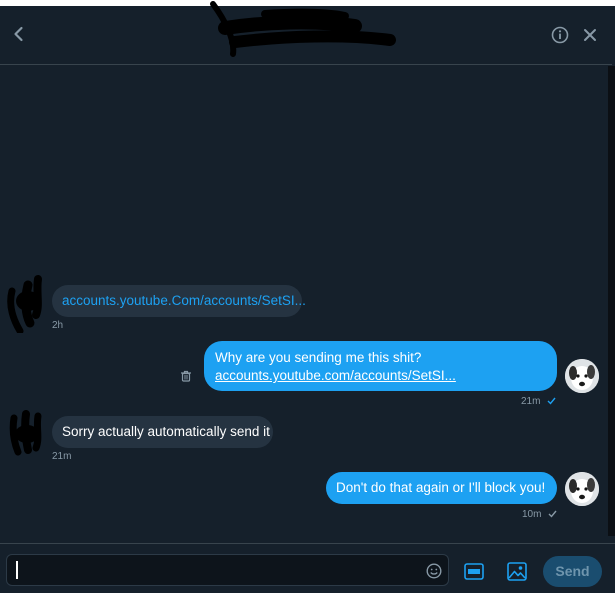 Image resolution: width=615 pixels, height=593 pixels. I want to click on outgoing-message-bubble: Don't do that again or I'll block you!, so click(441, 488).